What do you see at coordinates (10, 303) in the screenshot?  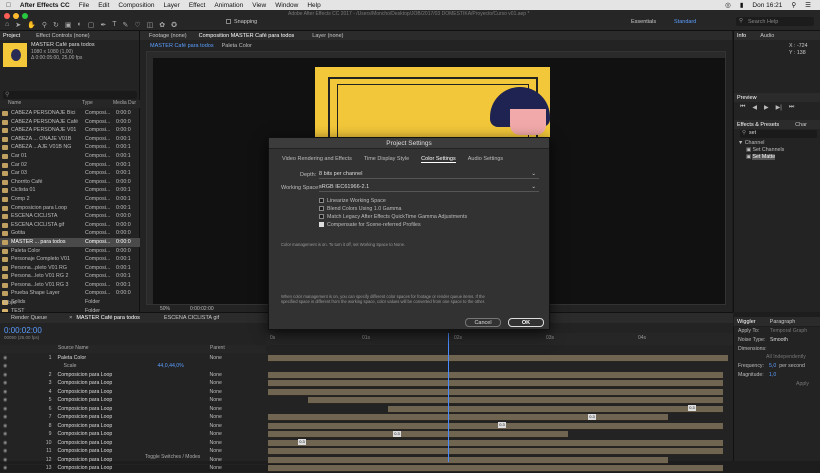 I see `bpc-indicator: 8 bpc` at bounding box center [10, 303].